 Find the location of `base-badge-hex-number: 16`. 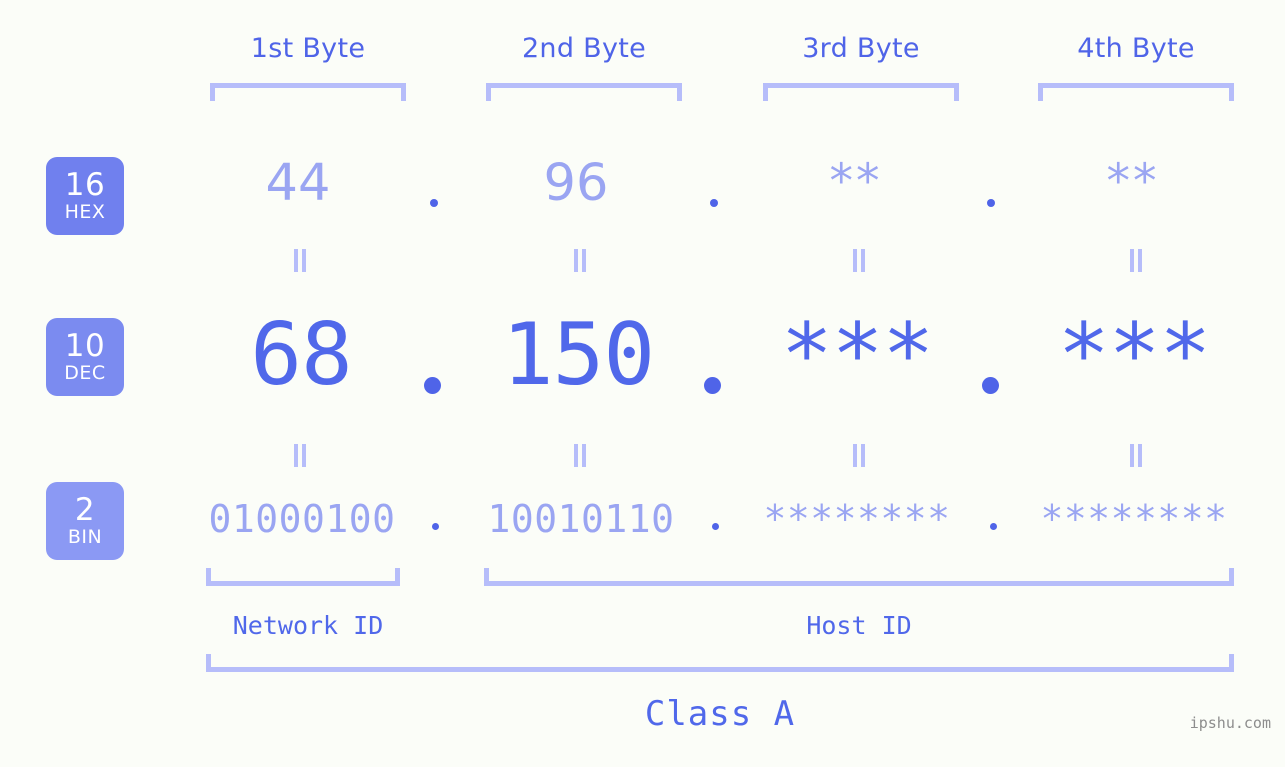

base-badge-hex-number: 16 is located at coordinates (85, 185).